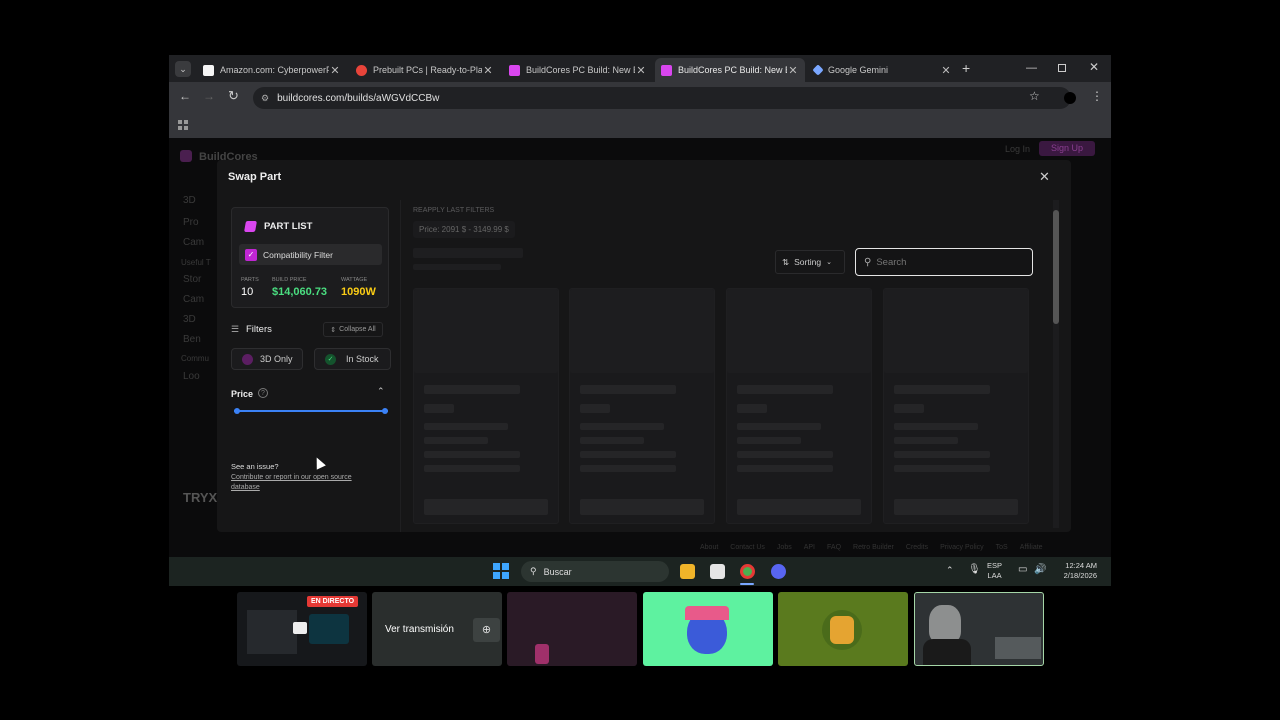  Describe the element at coordinates (640, 630) in the screenshot. I see `stream-thumbnails: EN DIRECTO Ver transmisión ⊕` at that location.